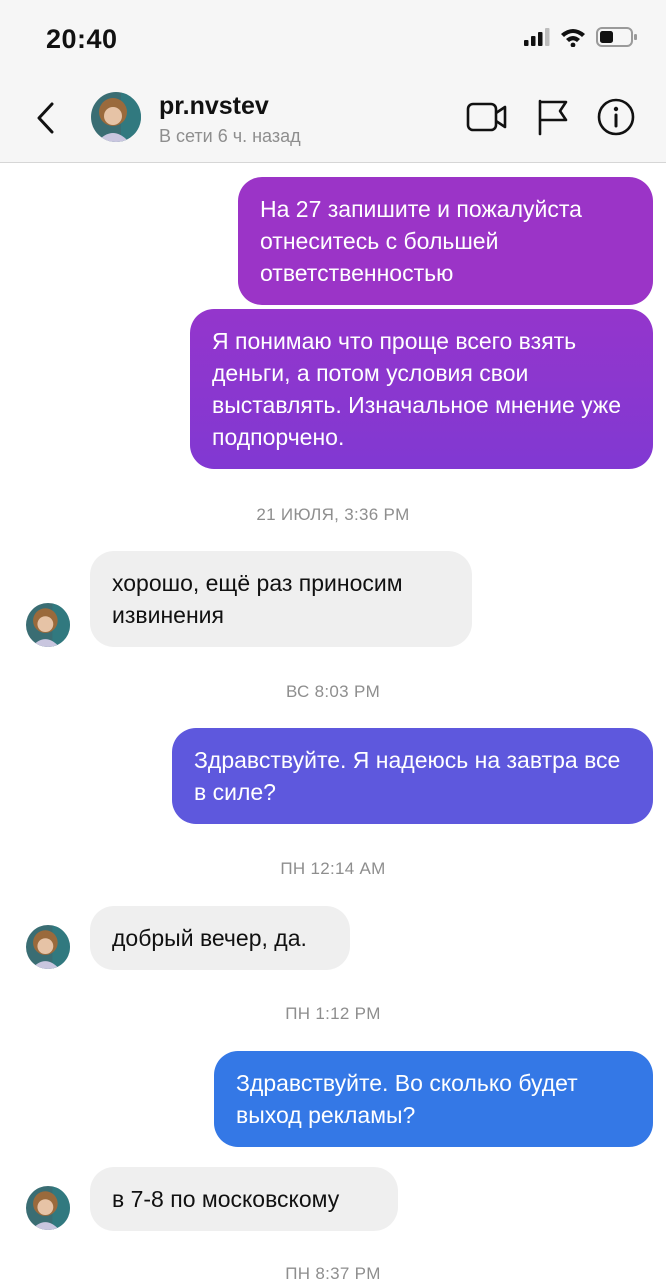 The height and width of the screenshot is (1280, 666). Describe the element at coordinates (214, 106) in the screenshot. I see `chat-username: pr.nvstev` at that location.